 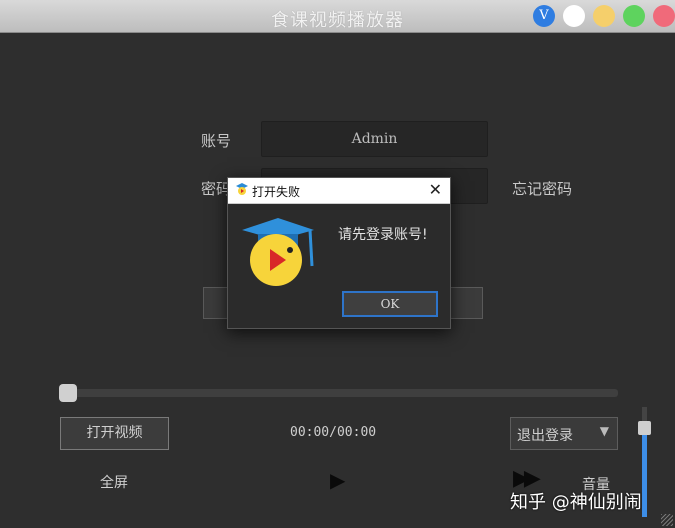 I want to click on logout-select: 退出登录 ▼, so click(x=564, y=433).